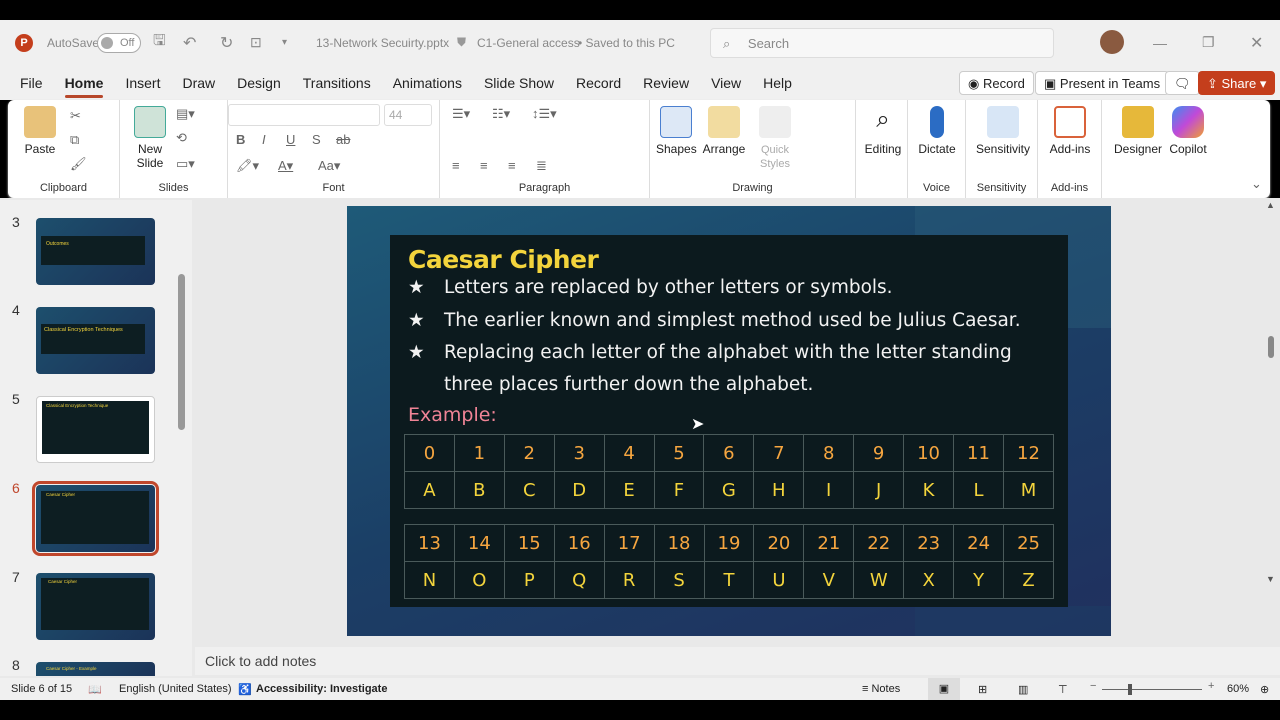 This screenshot has width=1280, height=720. What do you see at coordinates (882, 43) in the screenshot?
I see `search-box: ⌕ Search` at bounding box center [882, 43].